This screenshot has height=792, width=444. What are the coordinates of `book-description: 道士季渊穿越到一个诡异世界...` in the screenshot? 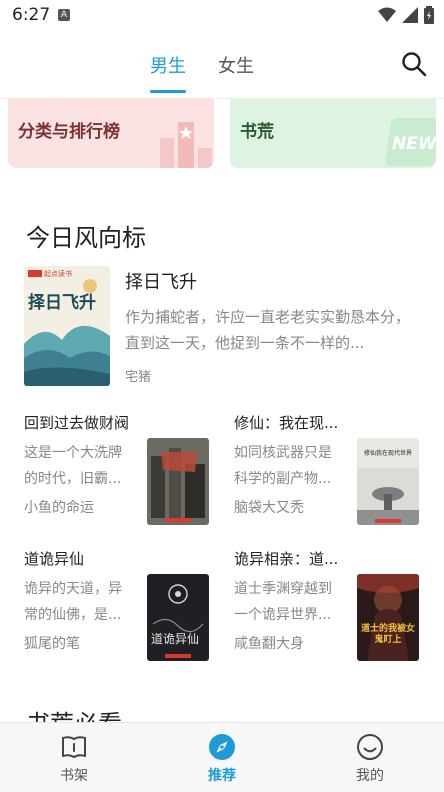 It's located at (283, 602).